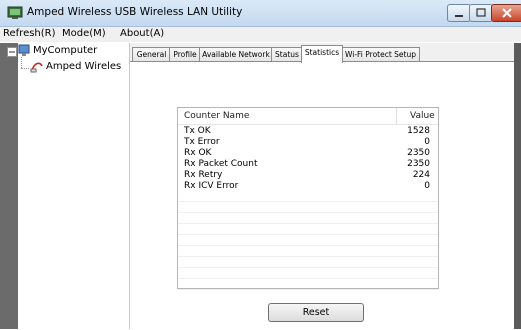  I want to click on counter-name-cell: Tx Error, so click(202, 142).